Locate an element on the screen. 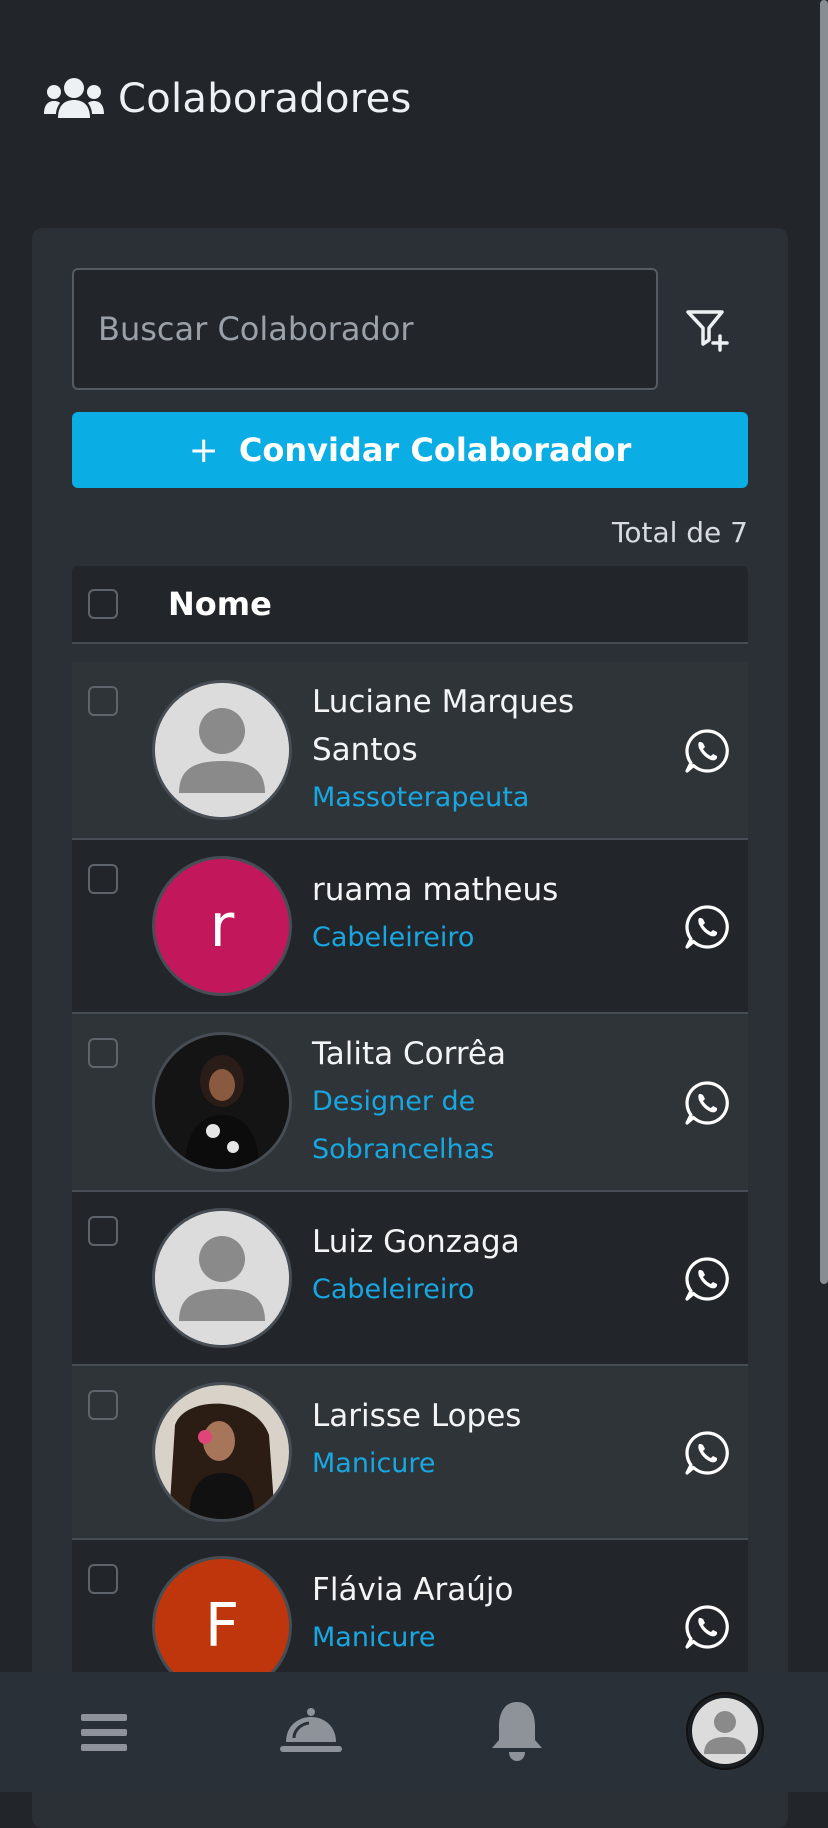  table-header: Nome is located at coordinates (410, 605).